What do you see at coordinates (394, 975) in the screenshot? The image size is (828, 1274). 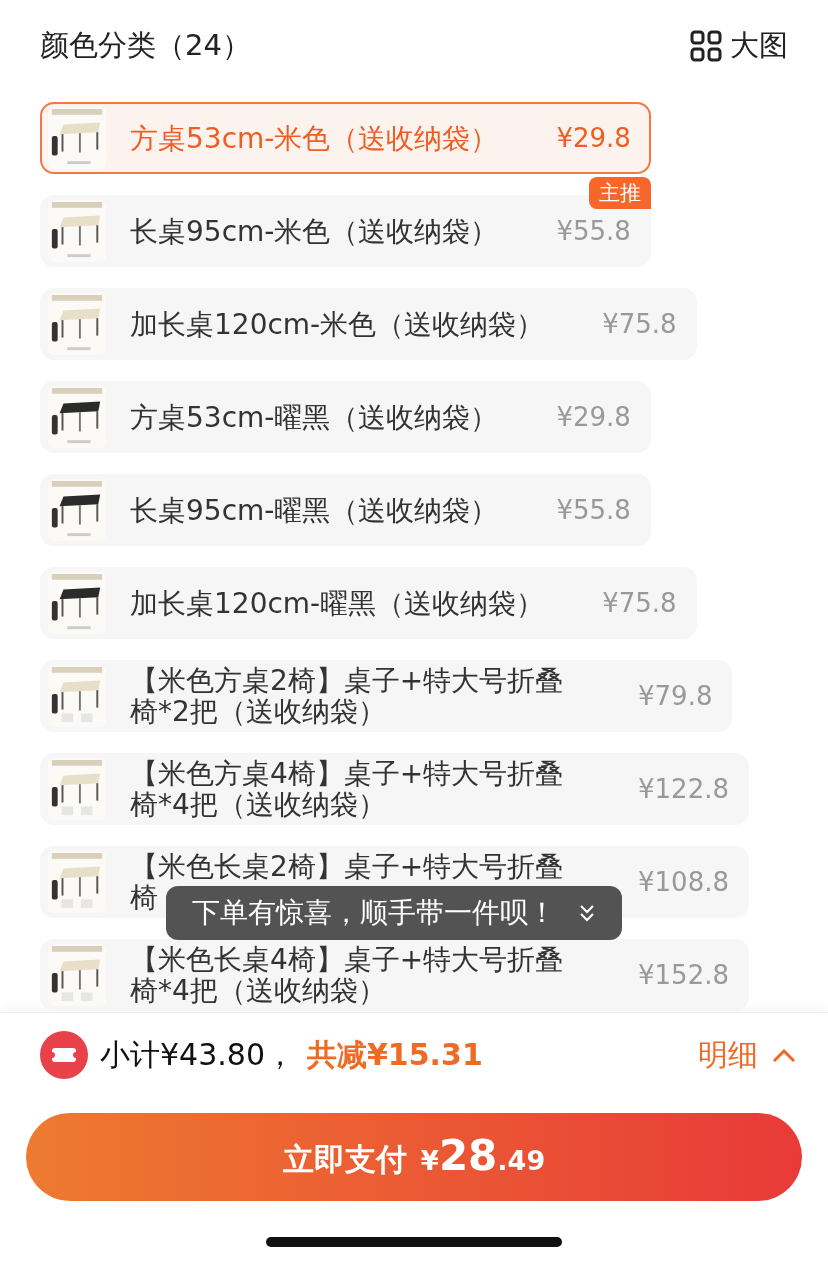 I see `option-chip: 【米色长桌4椅】桌子+特大号折叠椅*4把（送收纳袋） ¥152.8` at bounding box center [394, 975].